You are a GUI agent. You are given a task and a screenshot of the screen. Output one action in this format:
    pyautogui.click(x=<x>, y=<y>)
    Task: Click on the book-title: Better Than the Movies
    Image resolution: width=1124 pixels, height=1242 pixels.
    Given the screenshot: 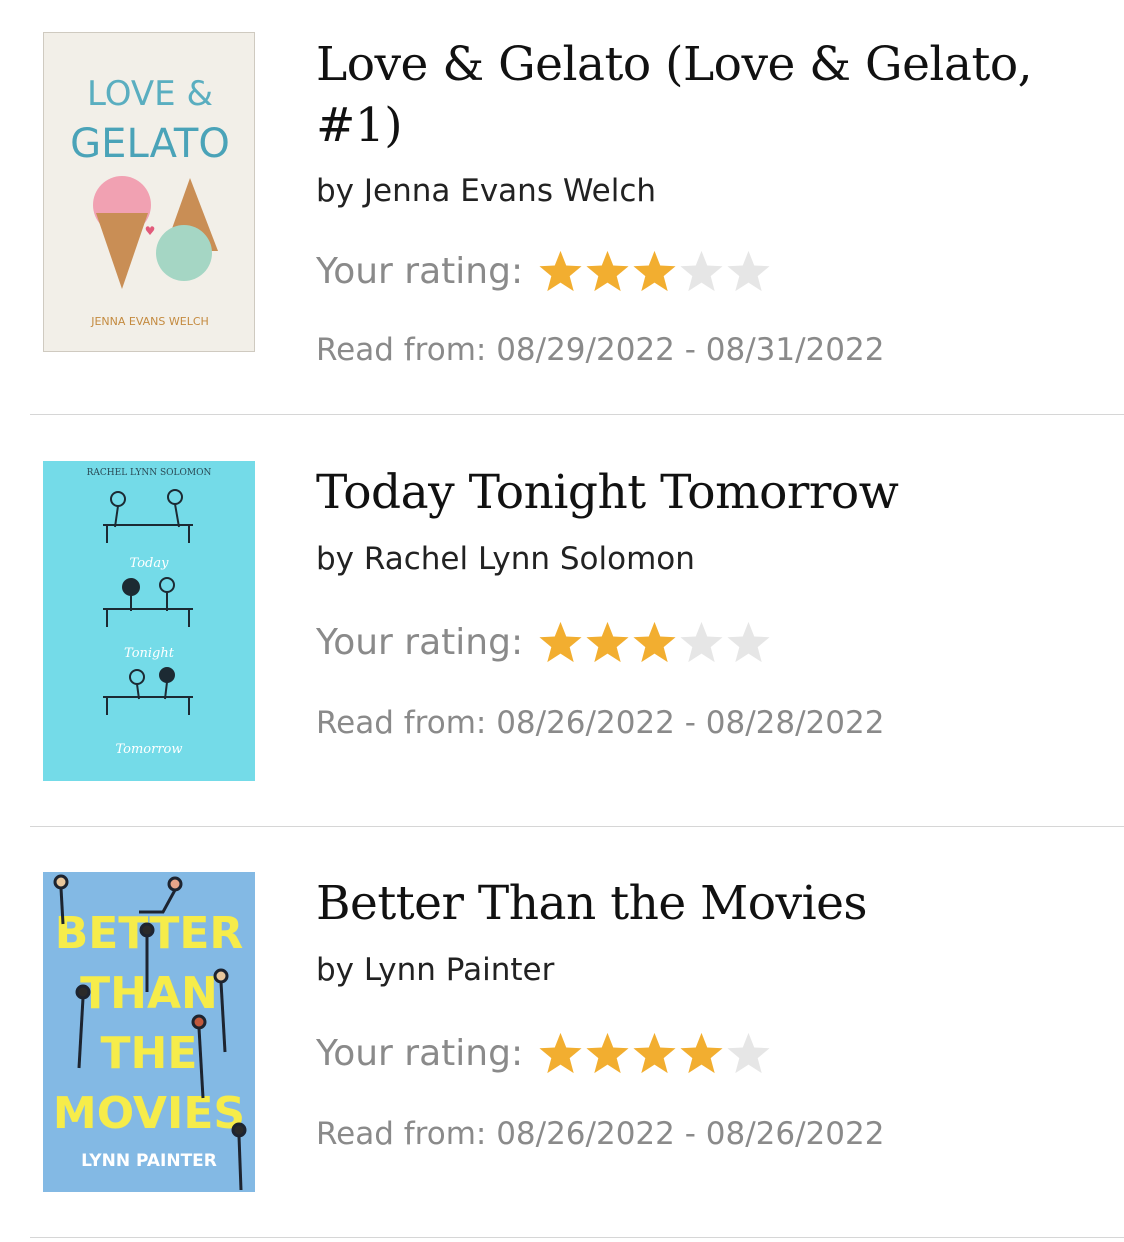 What is the action you would take?
    pyautogui.click(x=711, y=903)
    